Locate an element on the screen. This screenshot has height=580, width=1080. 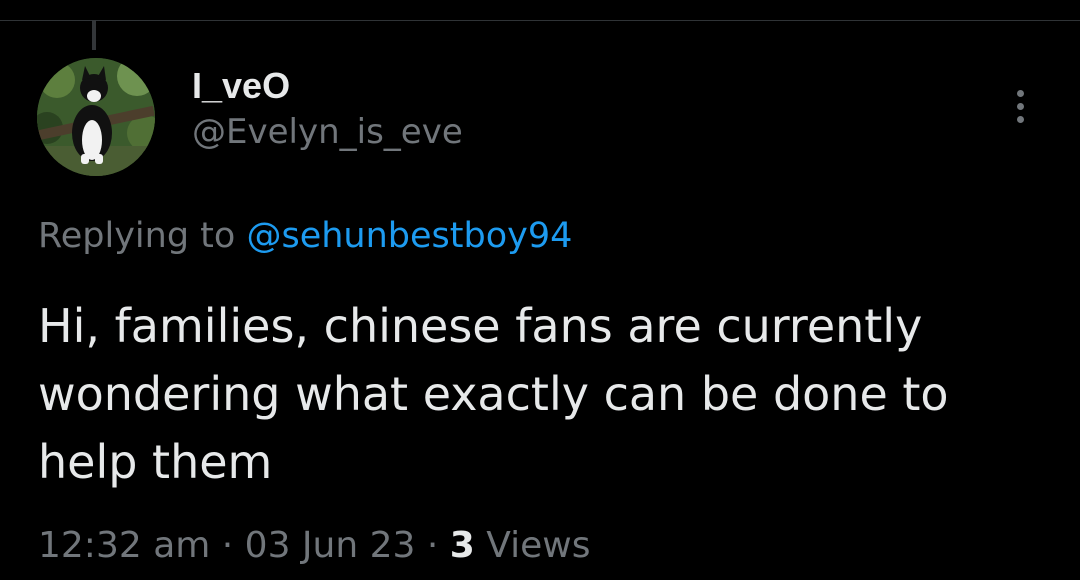
tweet-meta: 12:32 am · 03 Jun 23 · 3 Views is located at coordinates (314, 546).